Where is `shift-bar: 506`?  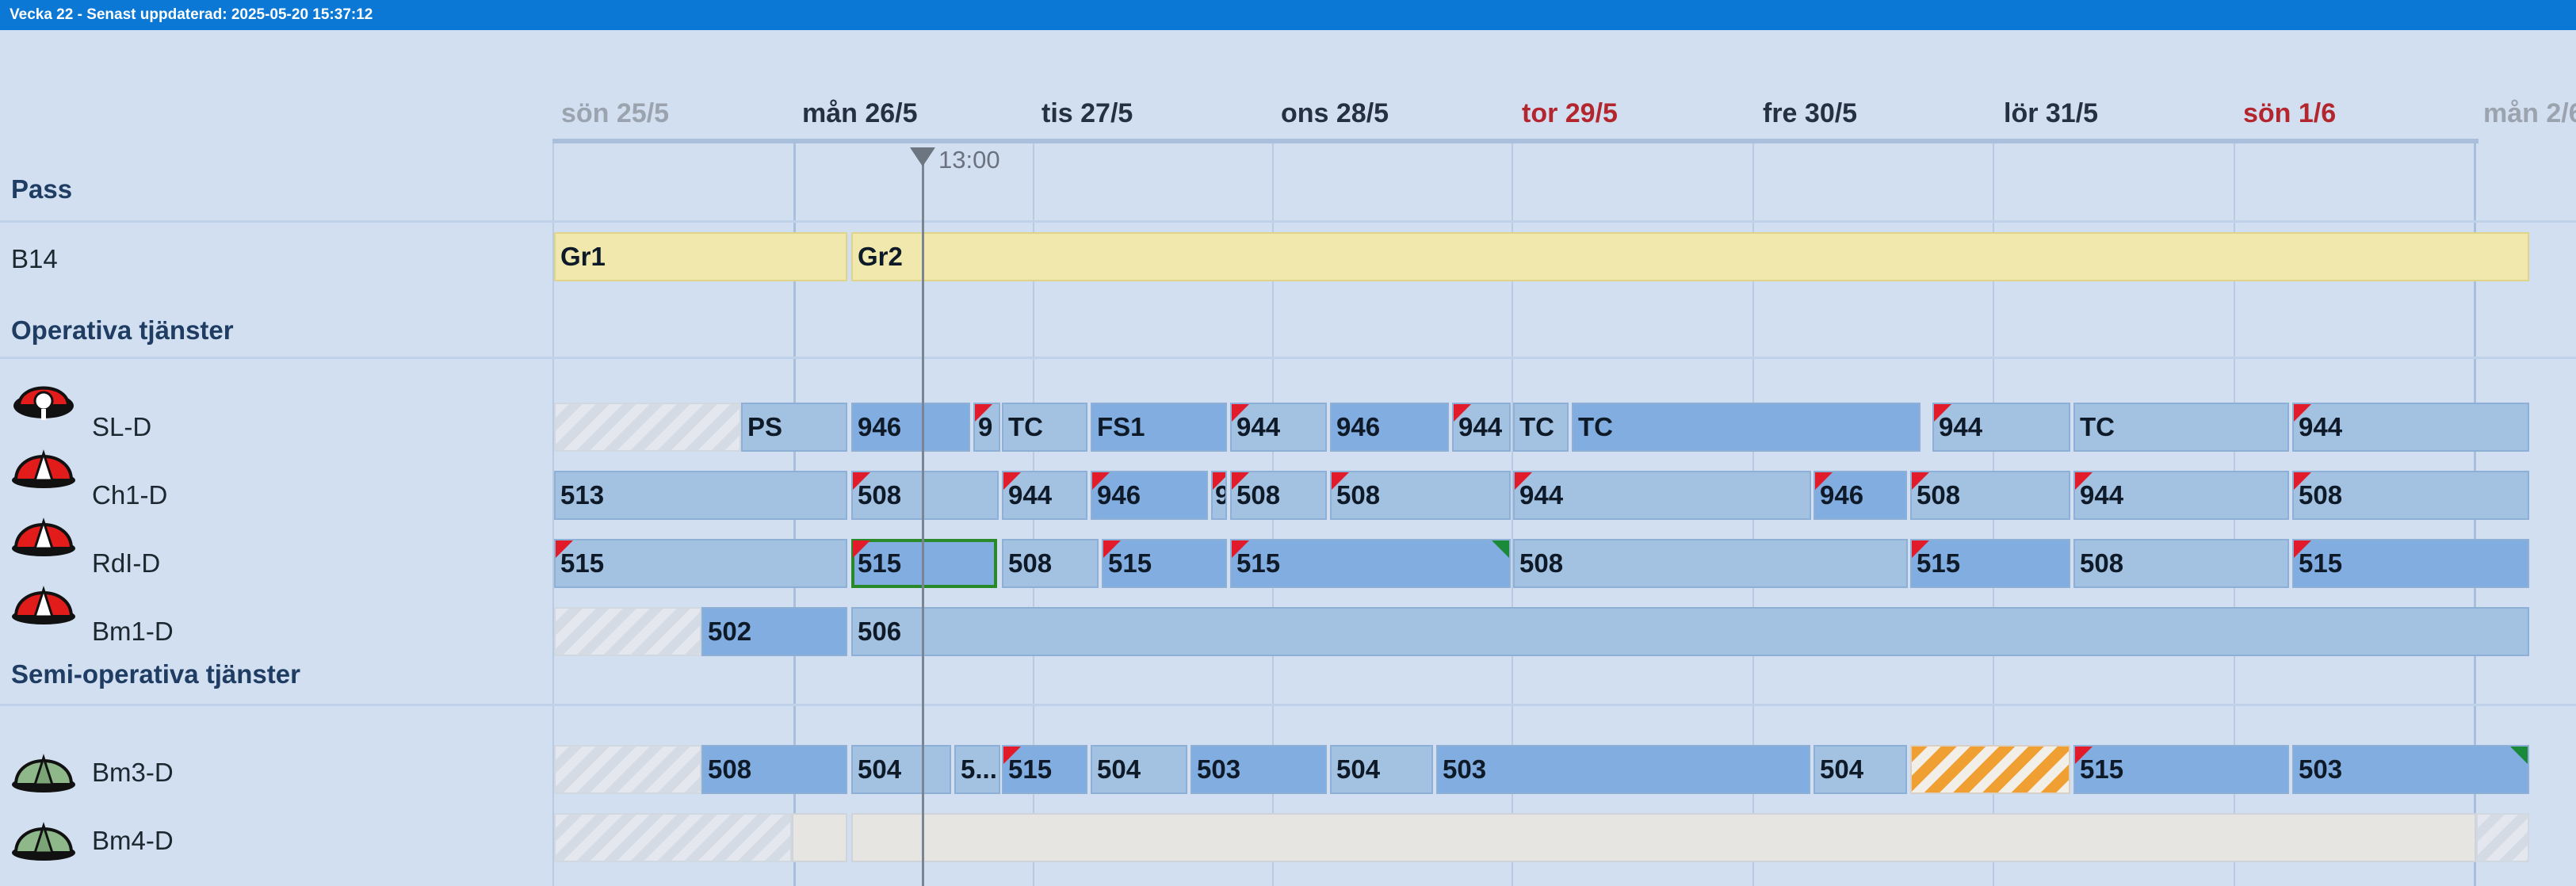
shift-bar: 506 is located at coordinates (1690, 631).